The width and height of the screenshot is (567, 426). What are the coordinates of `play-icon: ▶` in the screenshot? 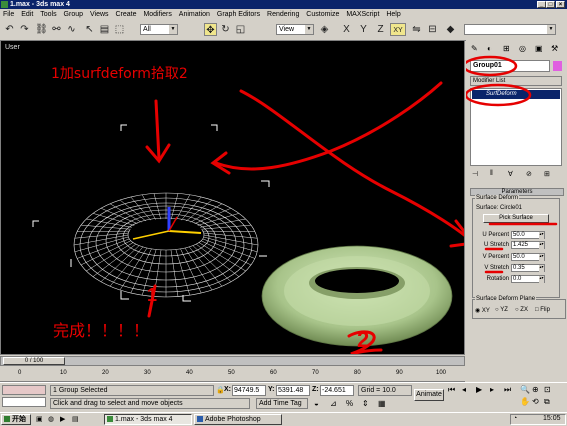 It's located at (479, 389).